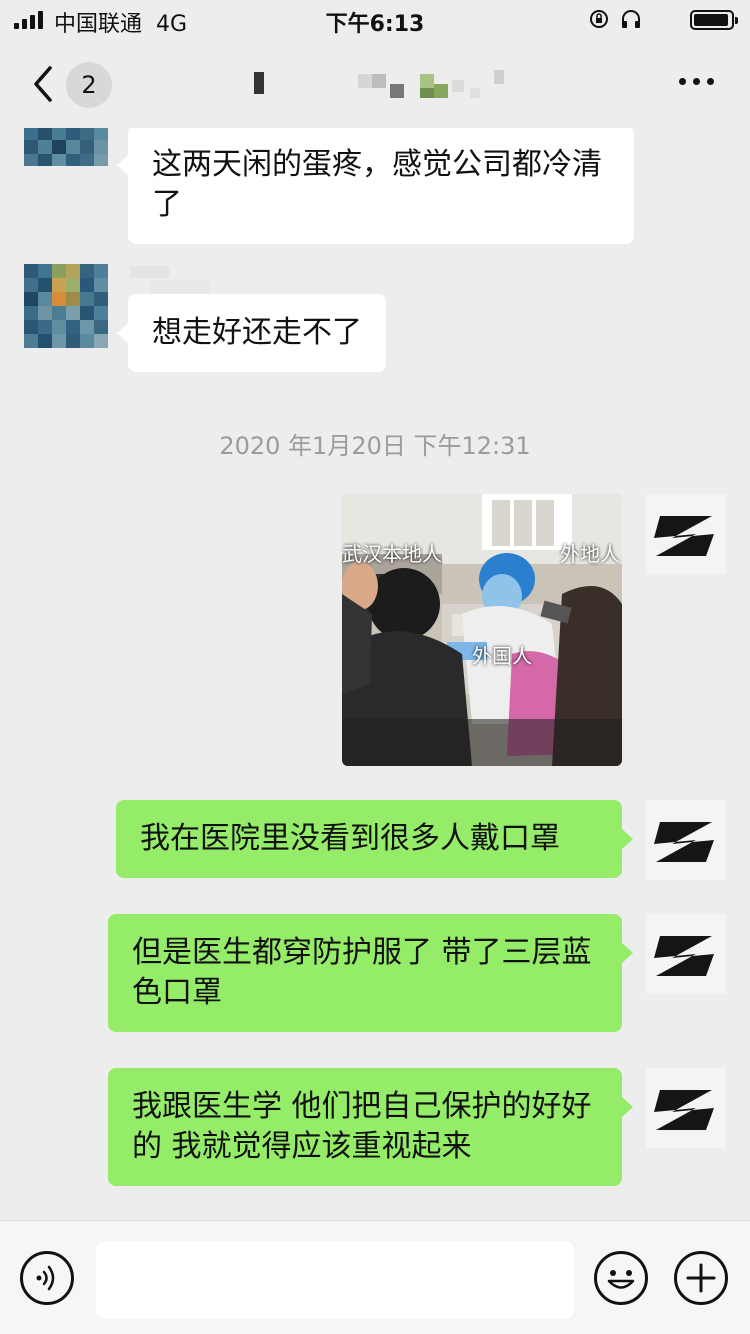  What do you see at coordinates (362, 1126) in the screenshot?
I see `message-text: 我跟医生学 他们把自己保护的好好的 我就觉得应该重视起来` at bounding box center [362, 1126].